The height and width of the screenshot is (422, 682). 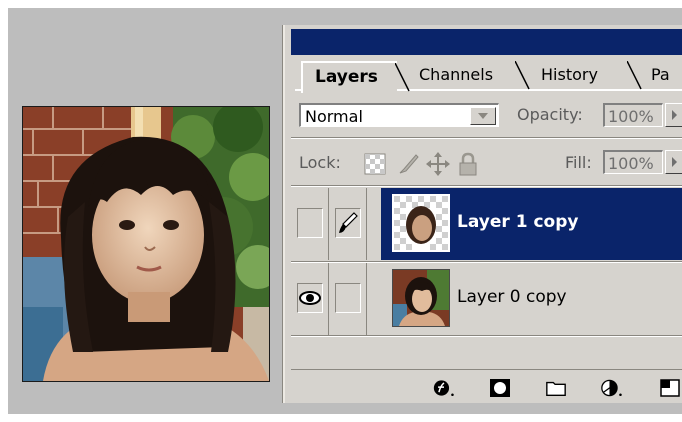 I want to click on adjustment-layer-icon, so click(x=612, y=388).